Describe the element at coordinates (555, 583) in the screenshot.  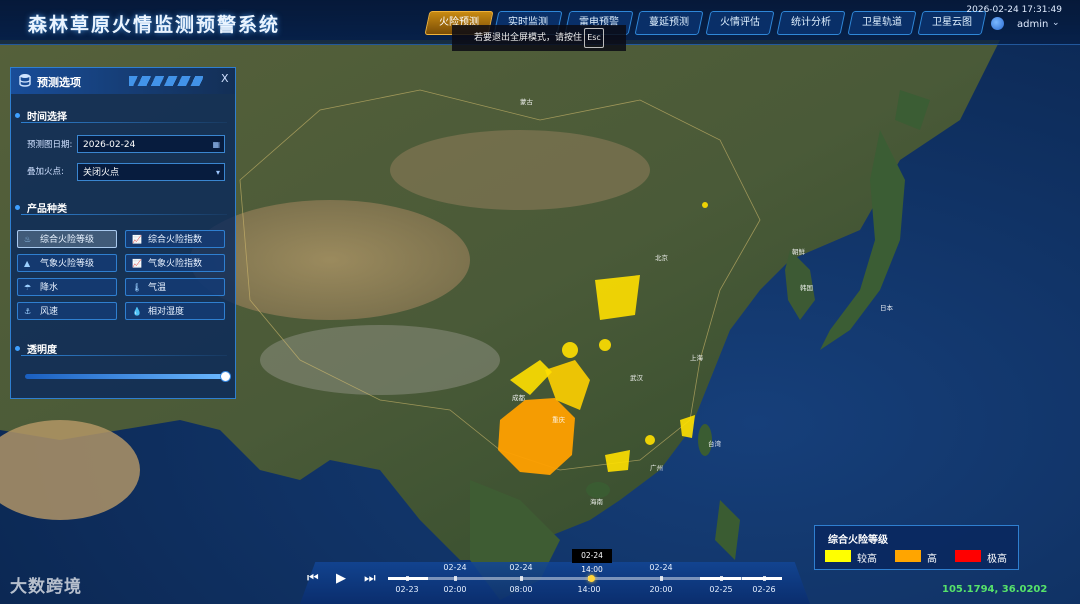
I see `timeline-bar` at that location.